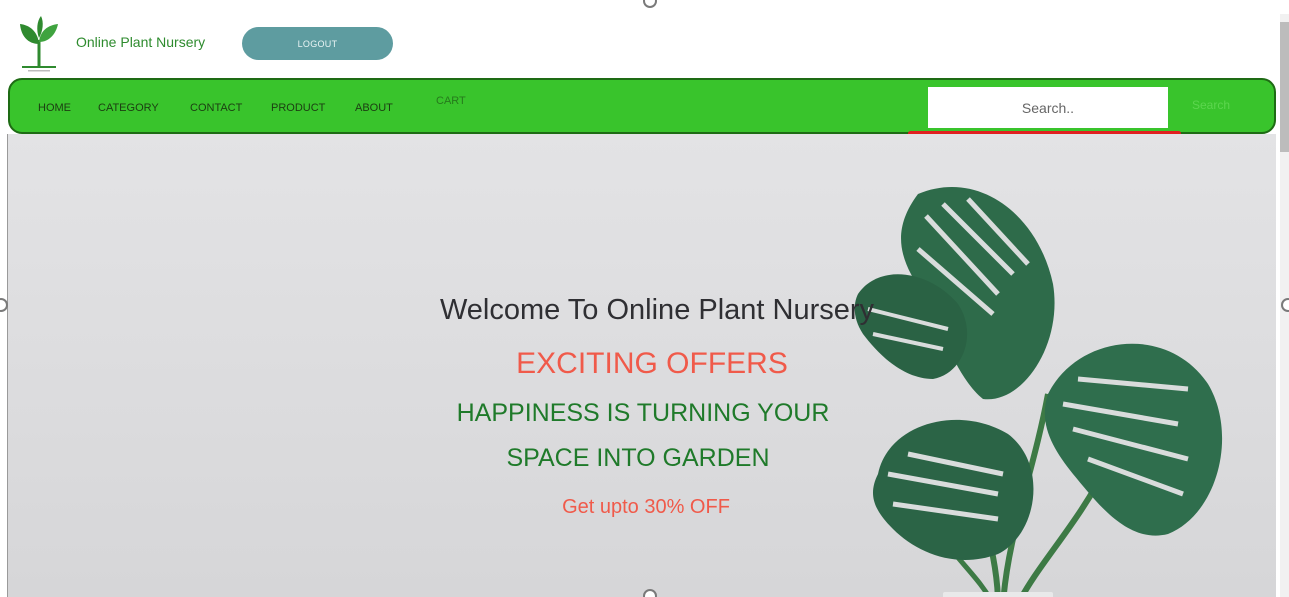 This screenshot has width=1289, height=597. I want to click on scrollbar-thumb, so click(1284, 87).